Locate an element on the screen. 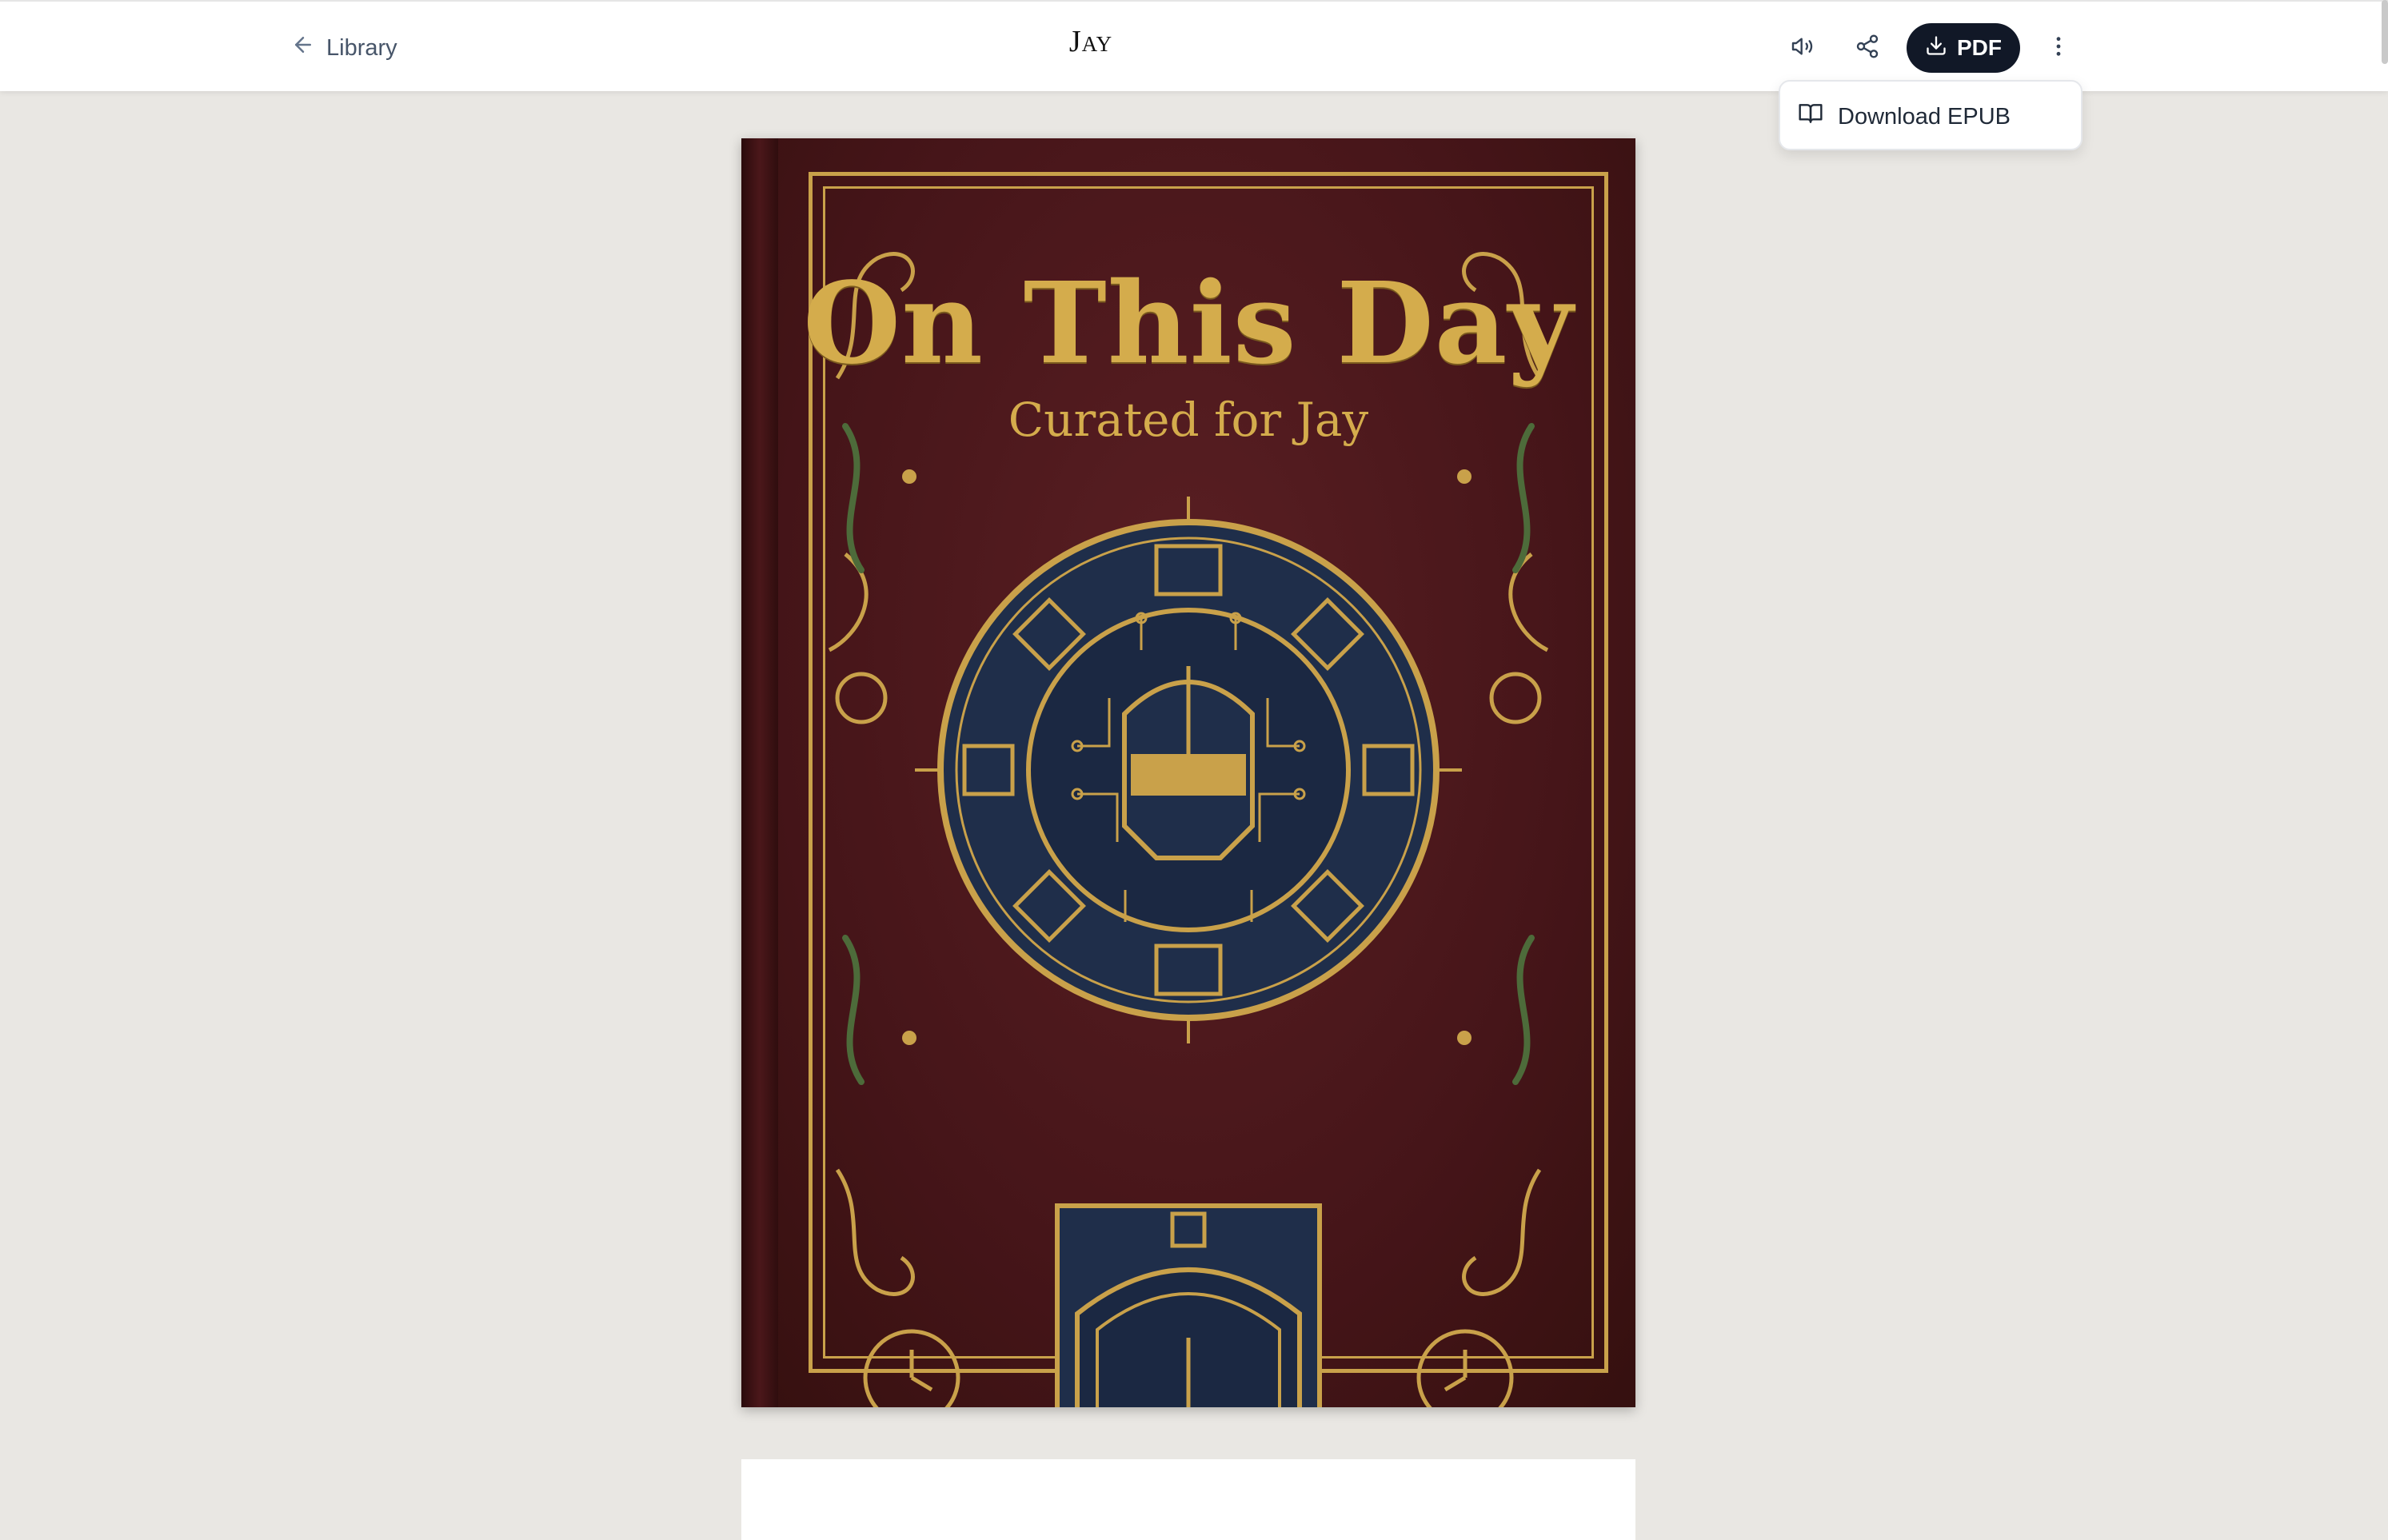 The height and width of the screenshot is (1540, 2388). page-scrollbar is located at coordinates (2385, 32).